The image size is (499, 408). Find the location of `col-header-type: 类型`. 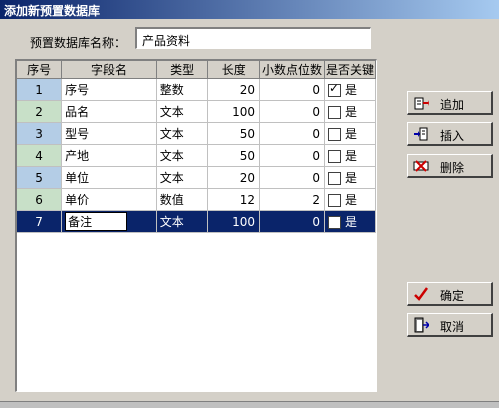

col-header-type: 类型 is located at coordinates (182, 70).